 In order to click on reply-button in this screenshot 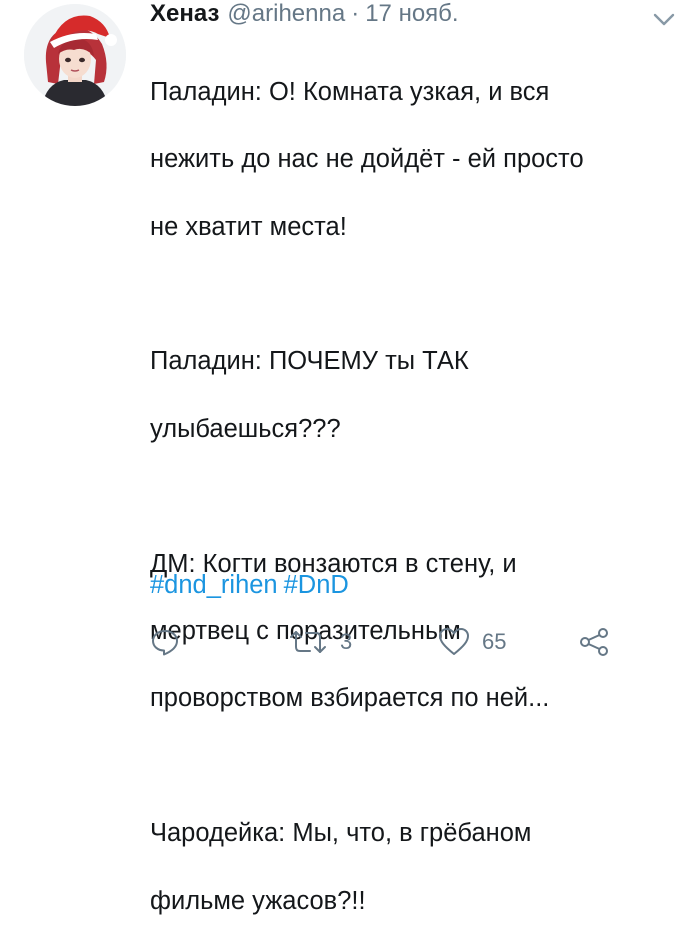, I will do `click(171, 642)`.